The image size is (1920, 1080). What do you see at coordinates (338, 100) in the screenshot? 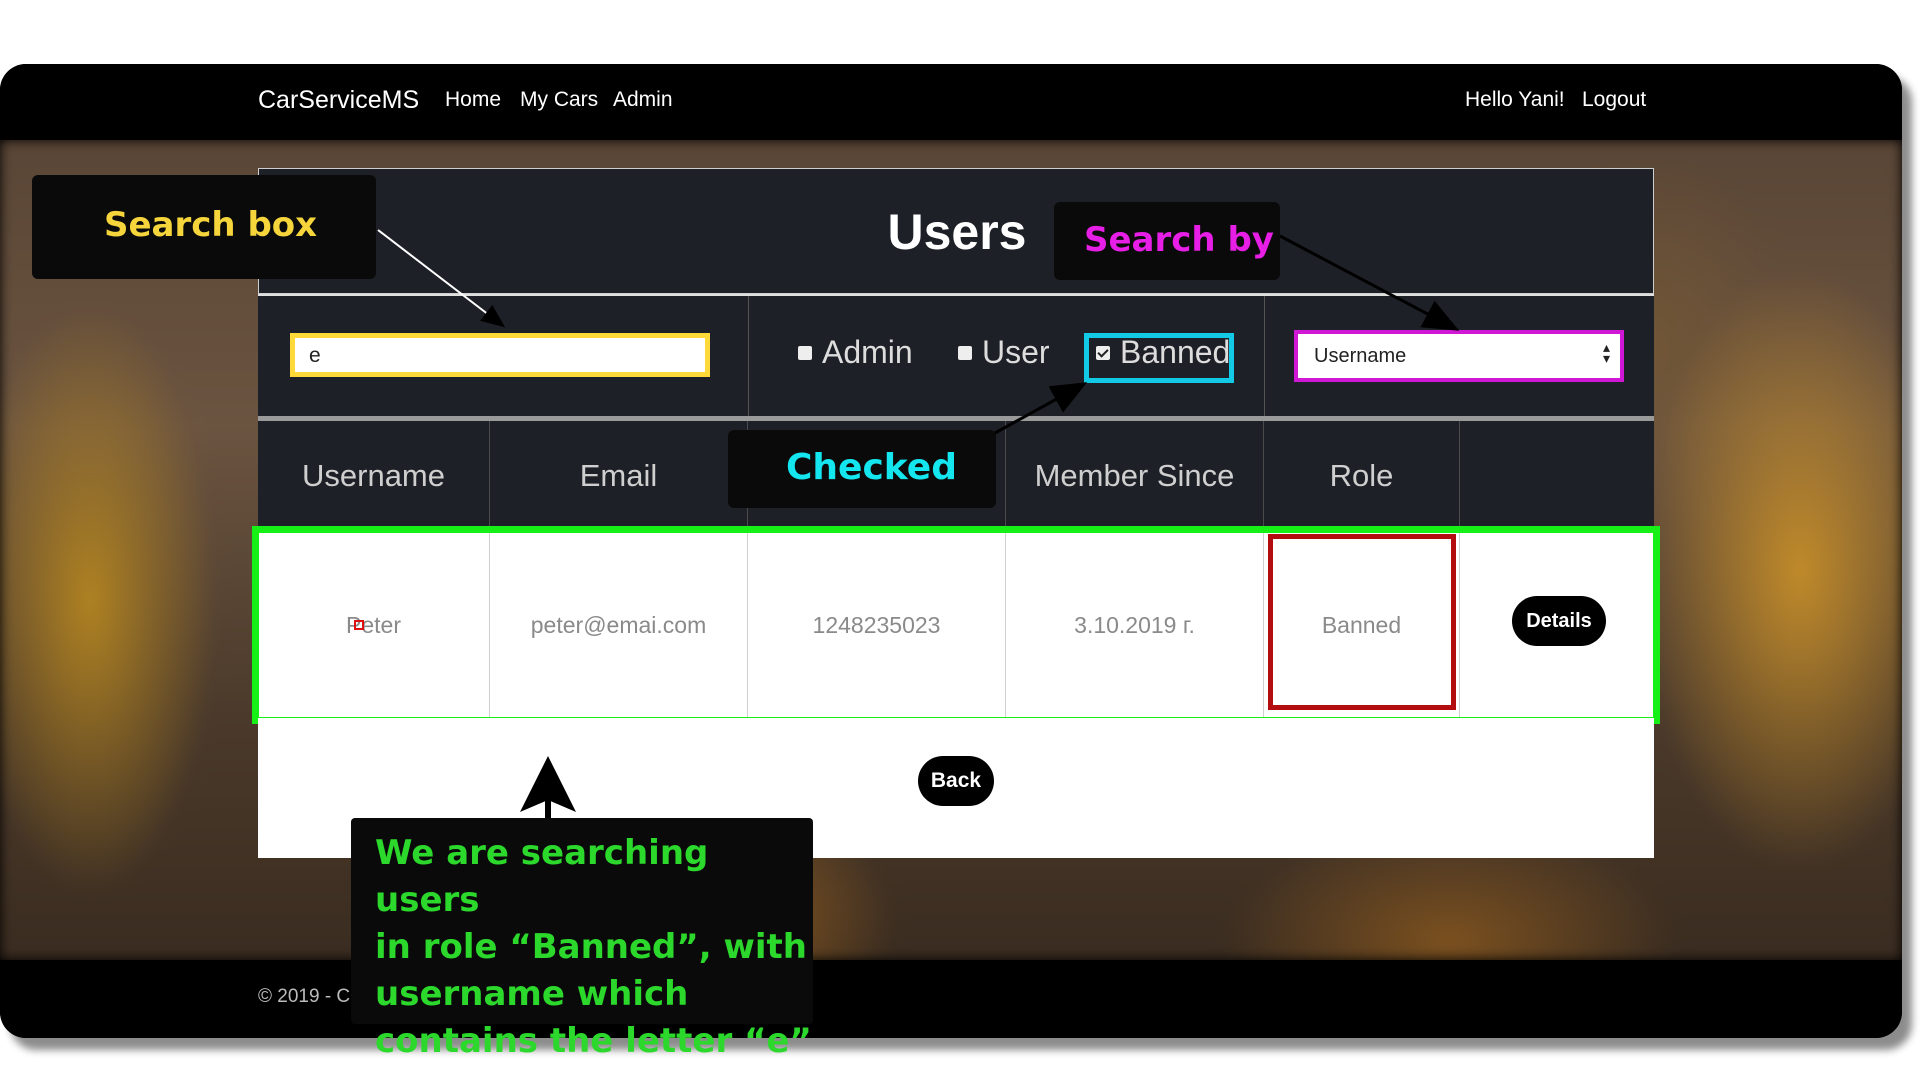
I see `brand-link: CarServiceMS` at bounding box center [338, 100].